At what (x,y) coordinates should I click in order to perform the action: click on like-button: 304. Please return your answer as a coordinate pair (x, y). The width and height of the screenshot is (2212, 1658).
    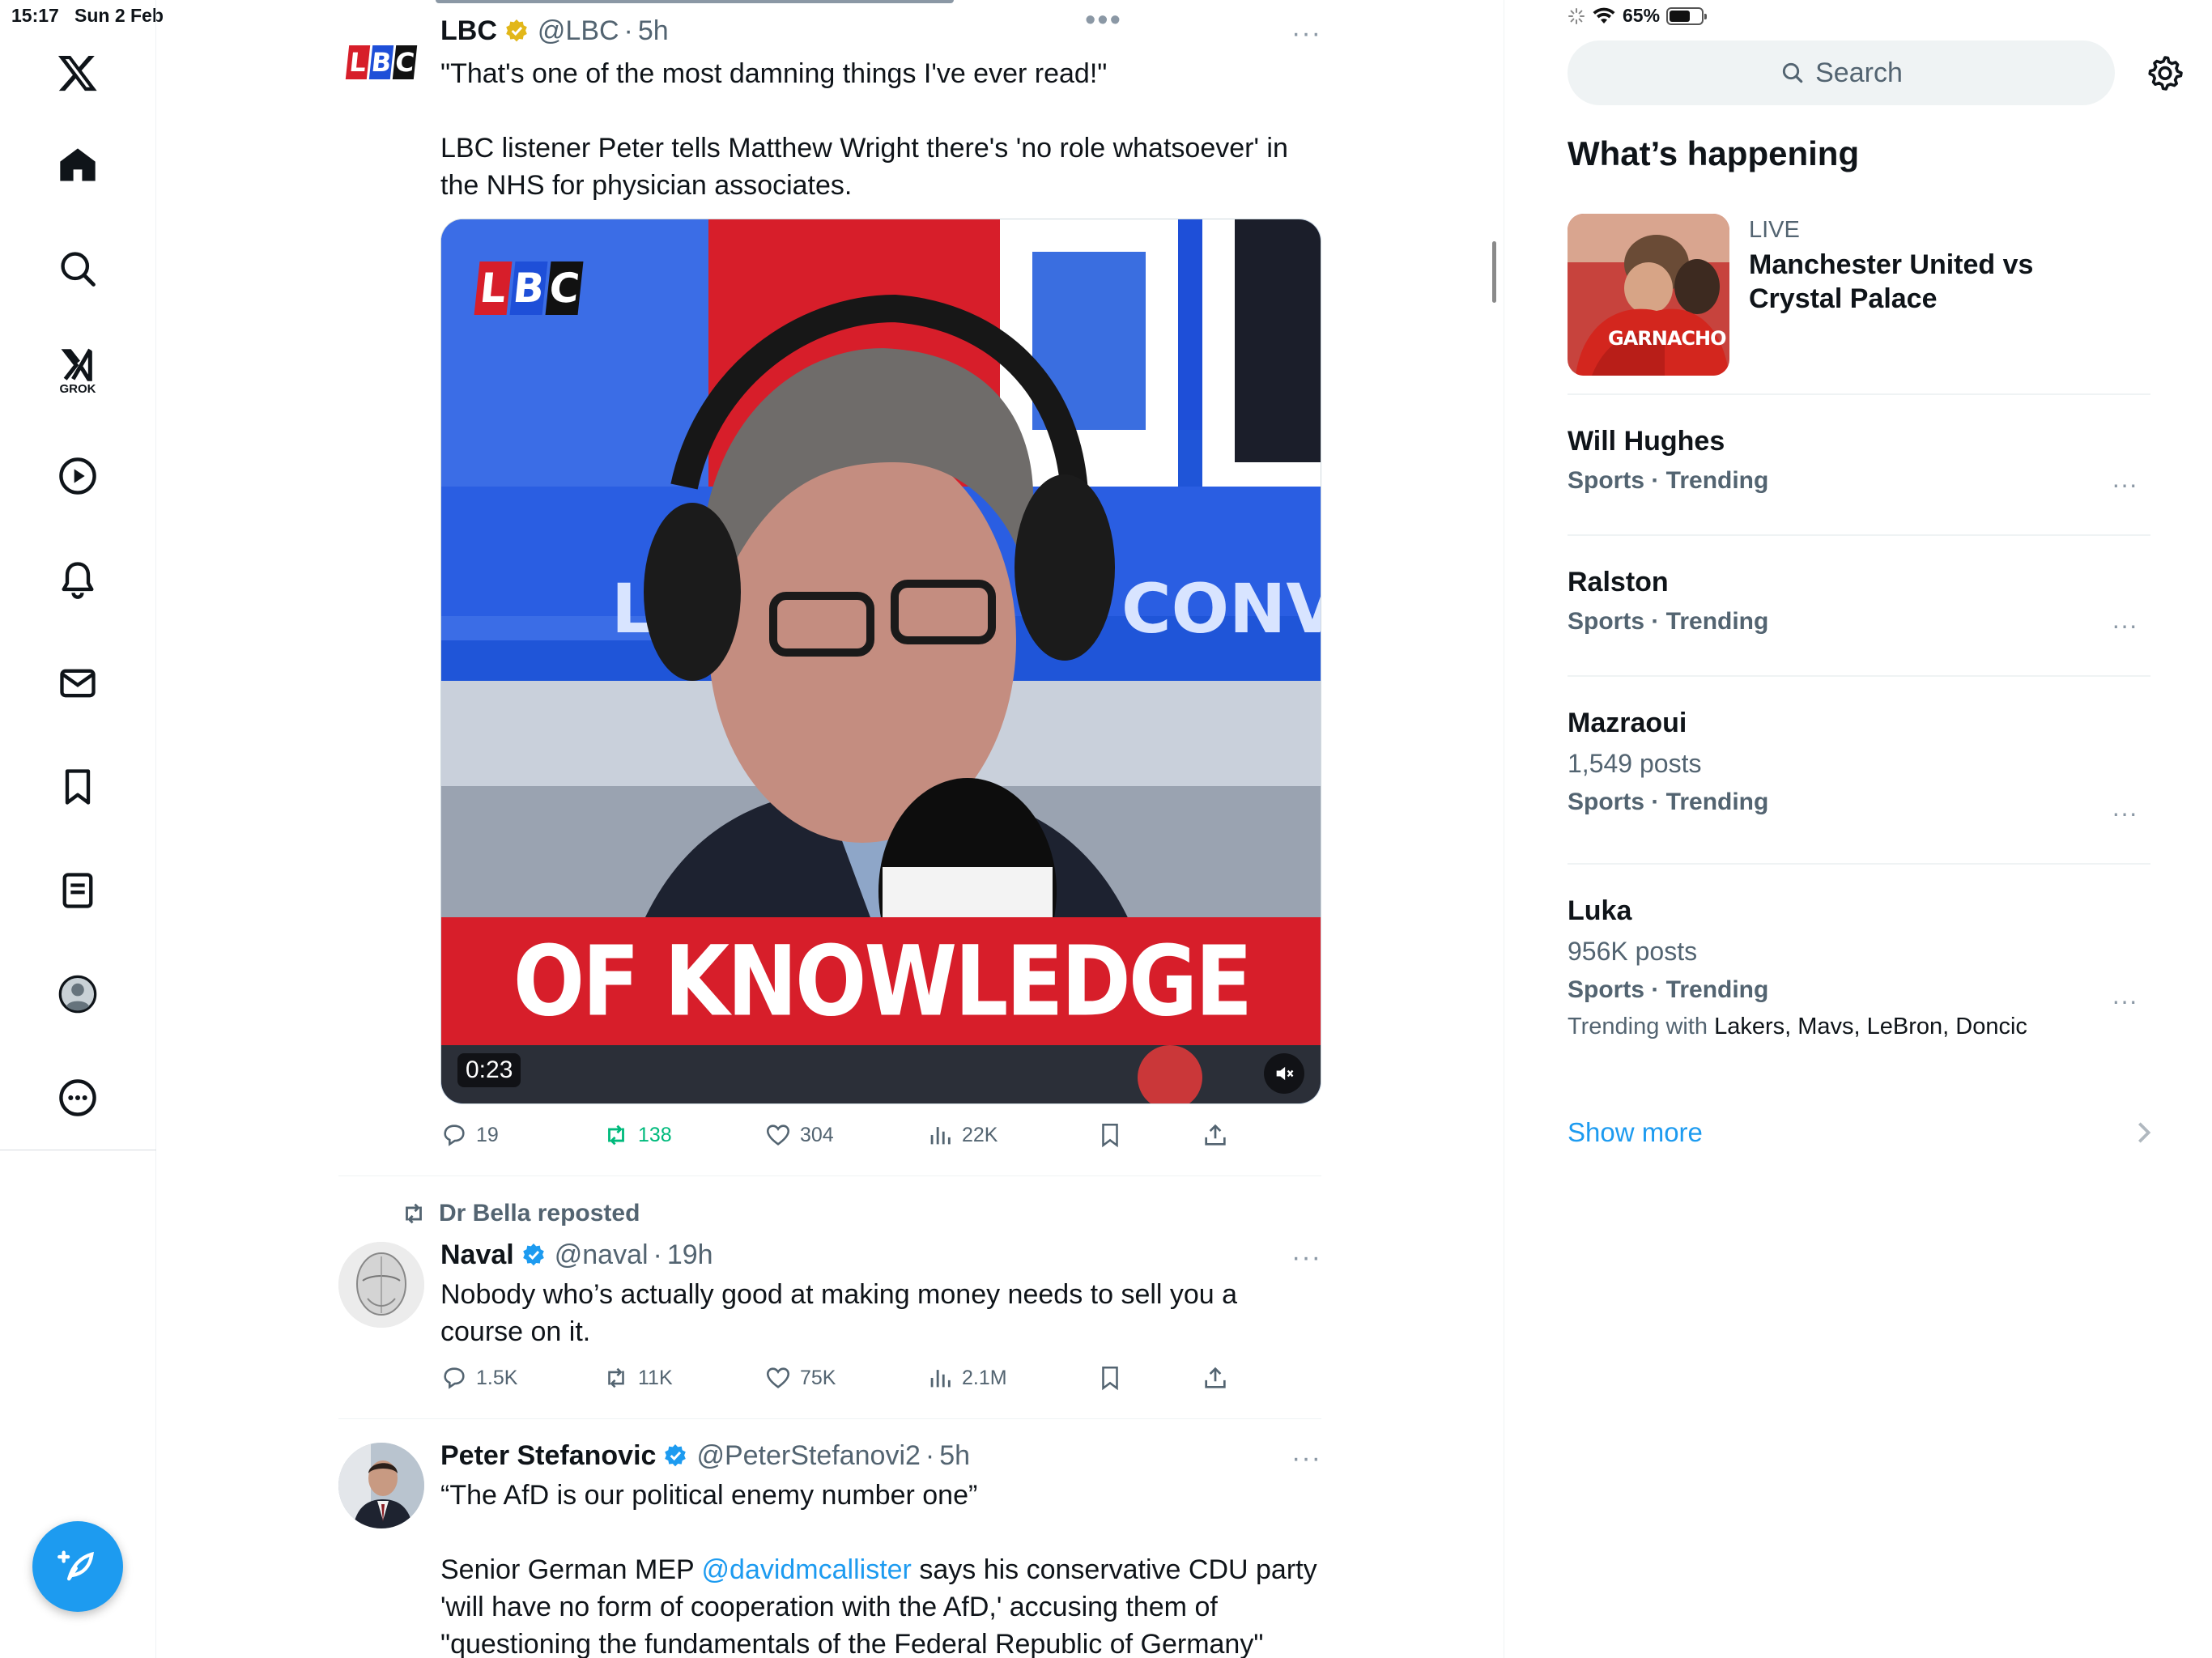
    Looking at the image, I should click on (799, 1135).